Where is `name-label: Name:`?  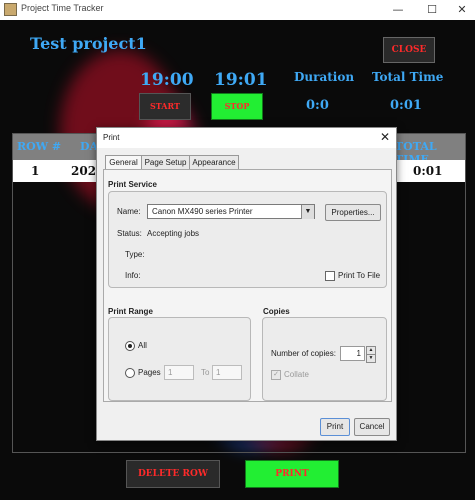 name-label: Name: is located at coordinates (129, 211).